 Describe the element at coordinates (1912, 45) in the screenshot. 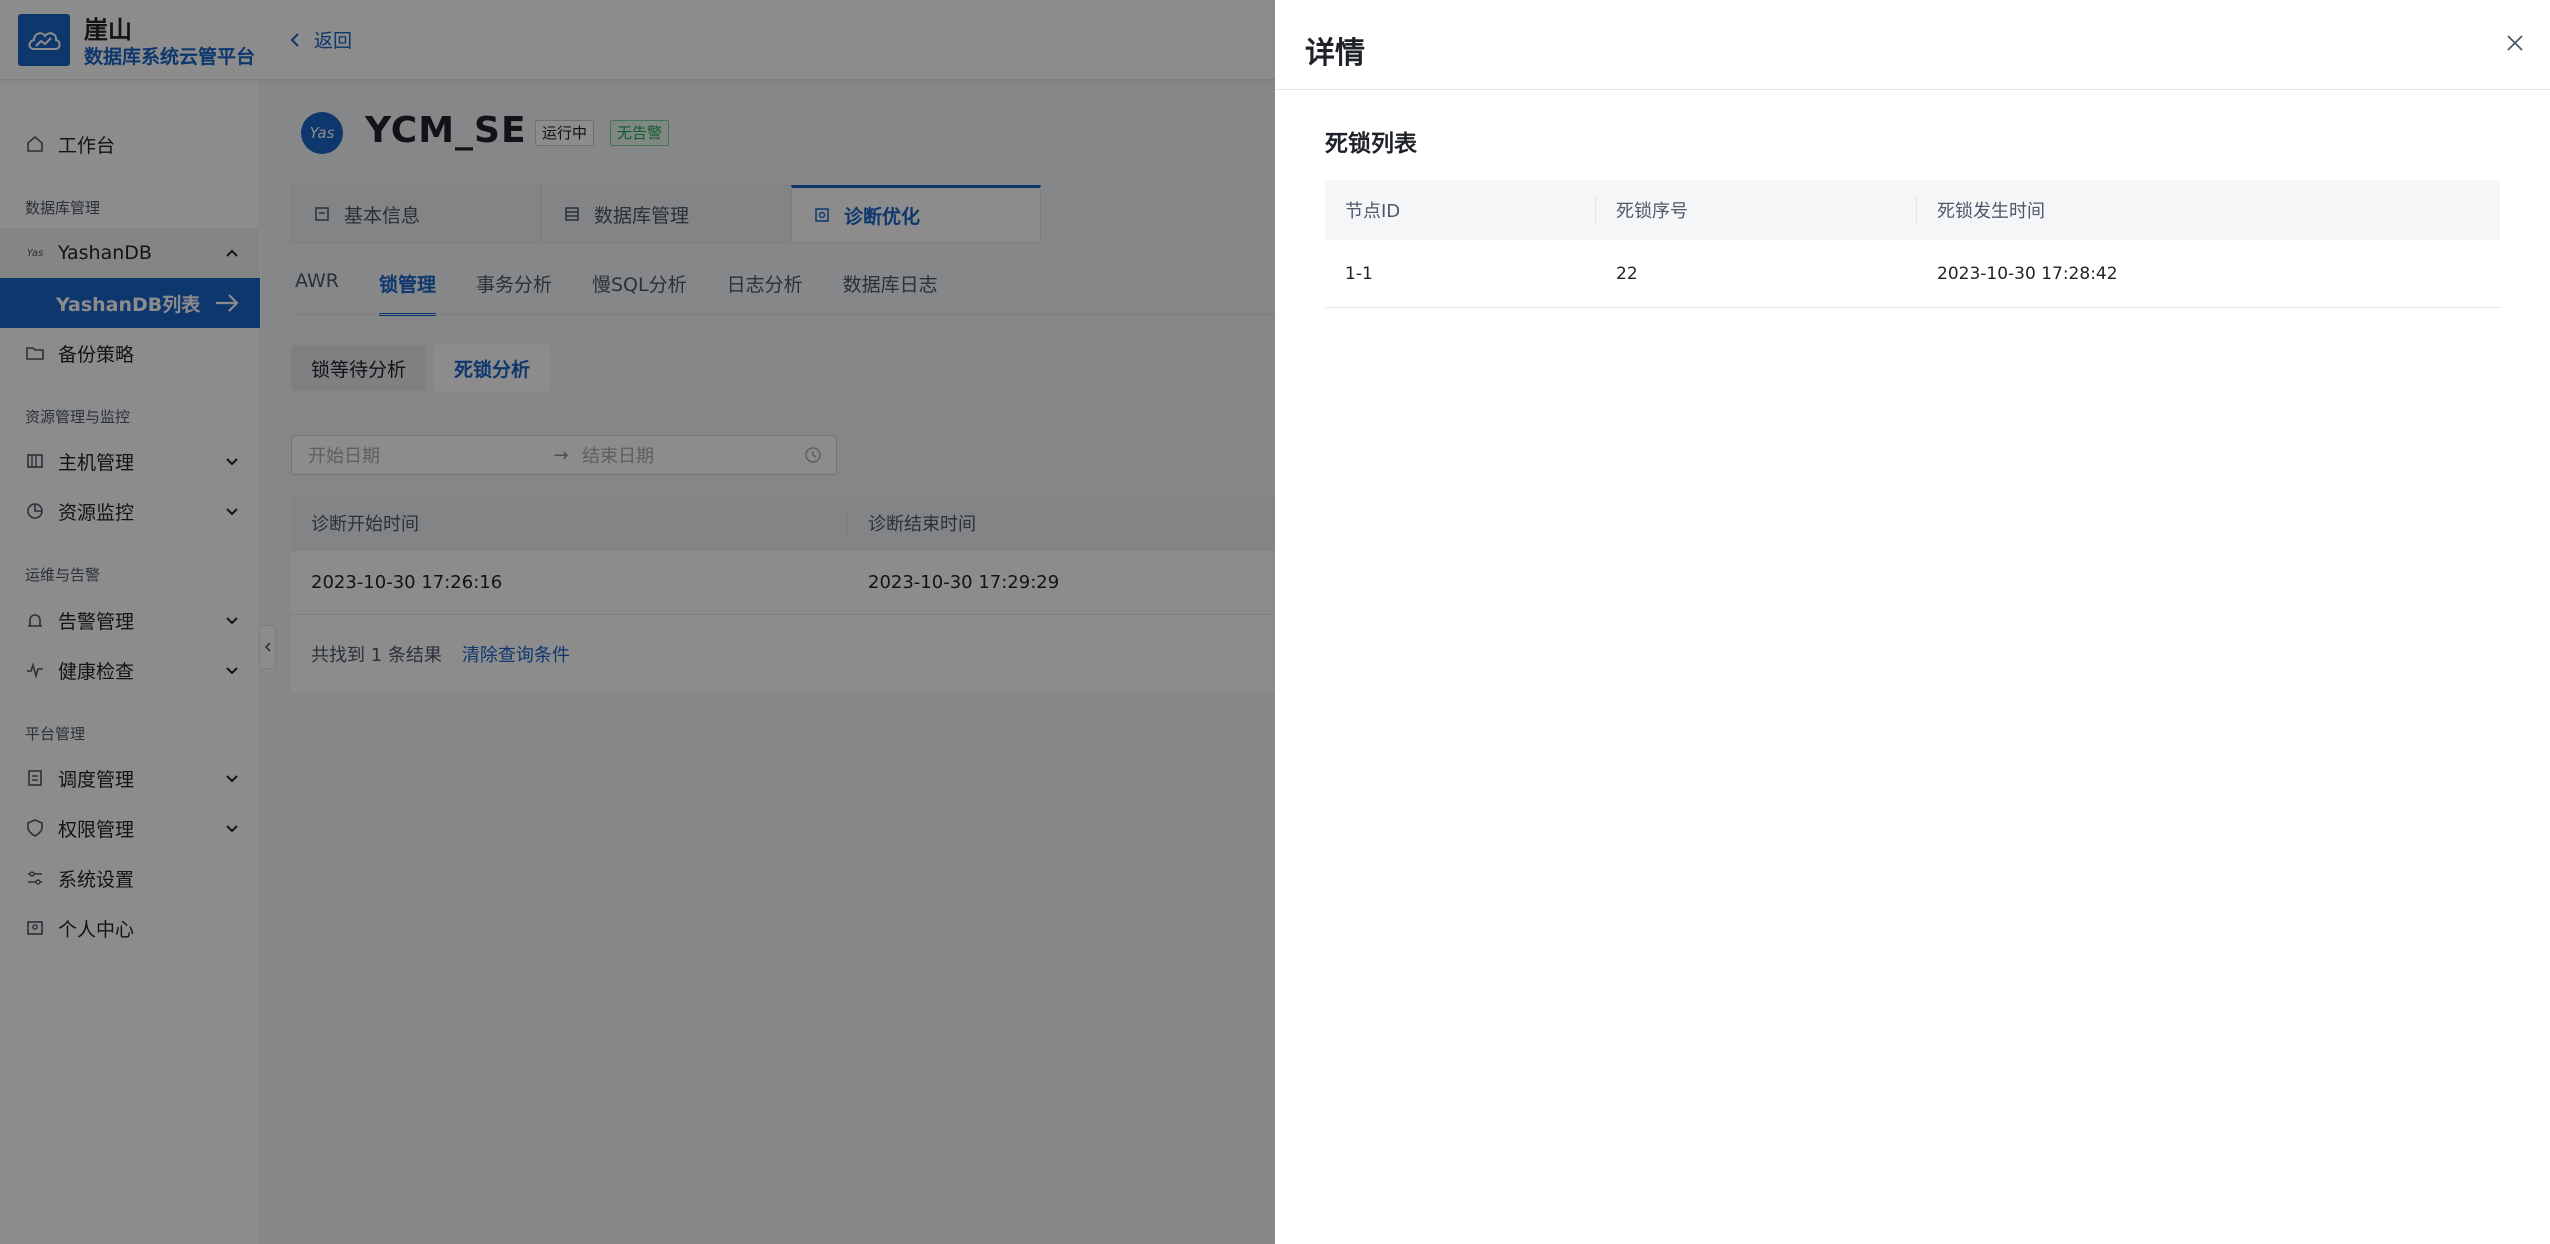

I see `drawer-header: 详情` at that location.